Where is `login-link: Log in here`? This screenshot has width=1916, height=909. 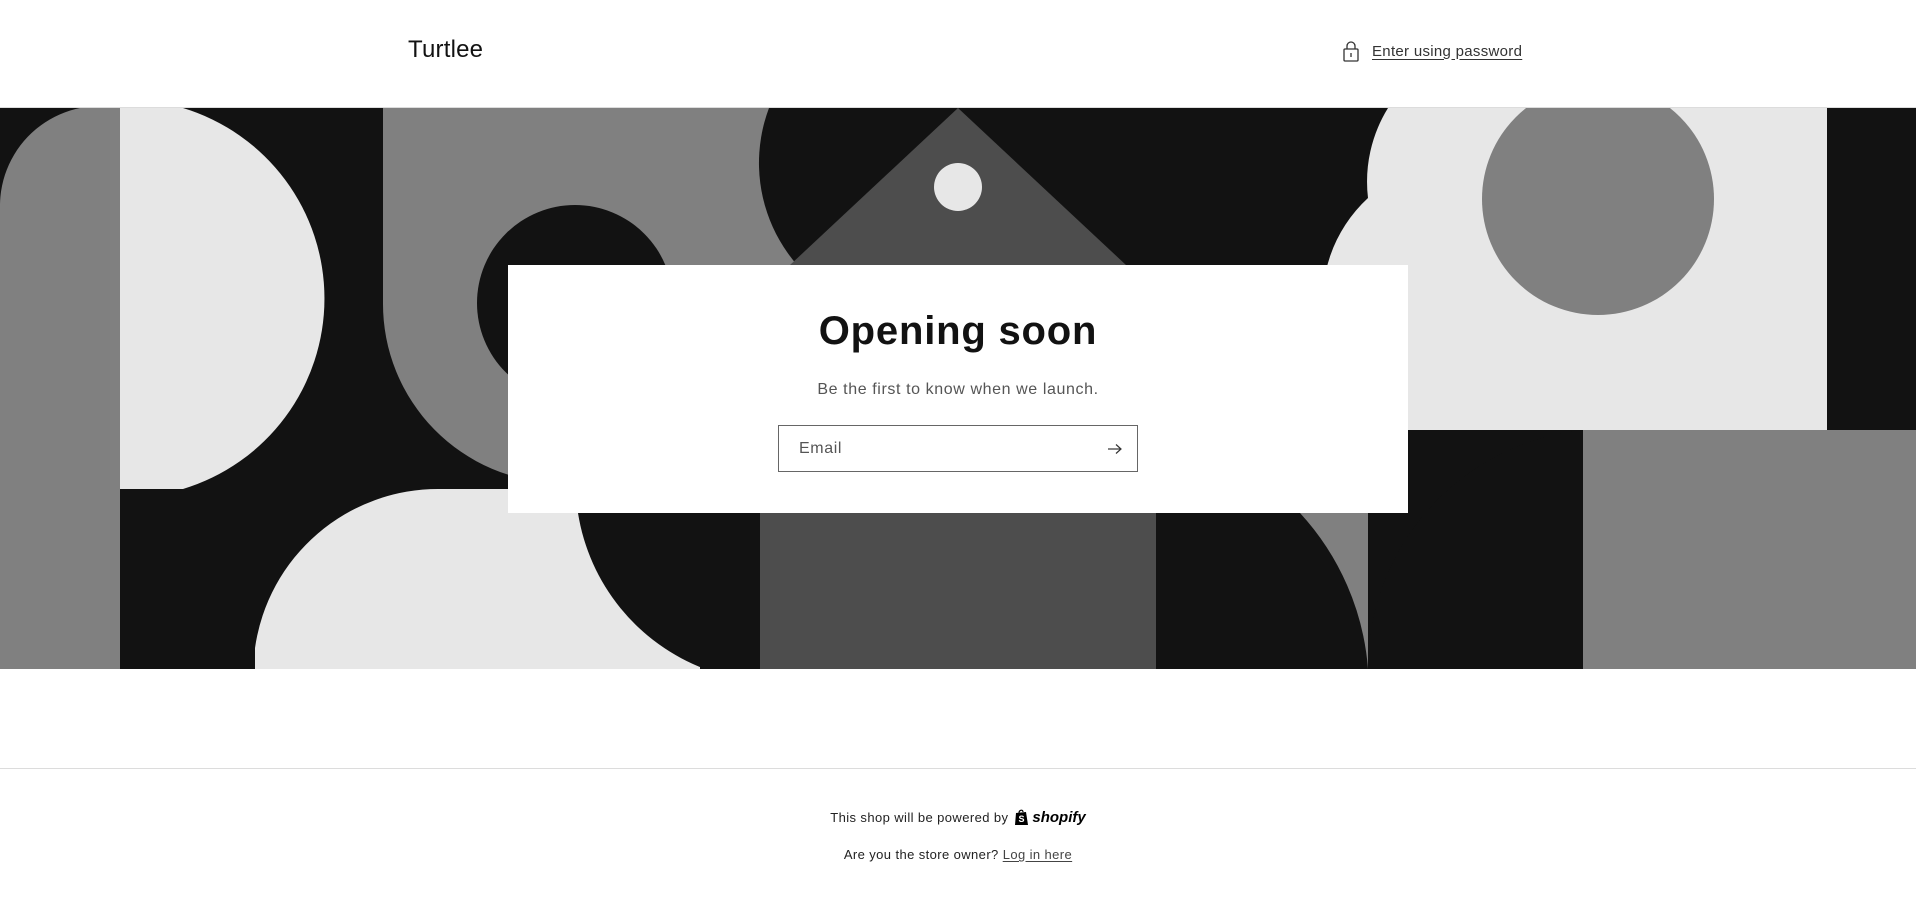
login-link: Log in here is located at coordinates (1037, 854).